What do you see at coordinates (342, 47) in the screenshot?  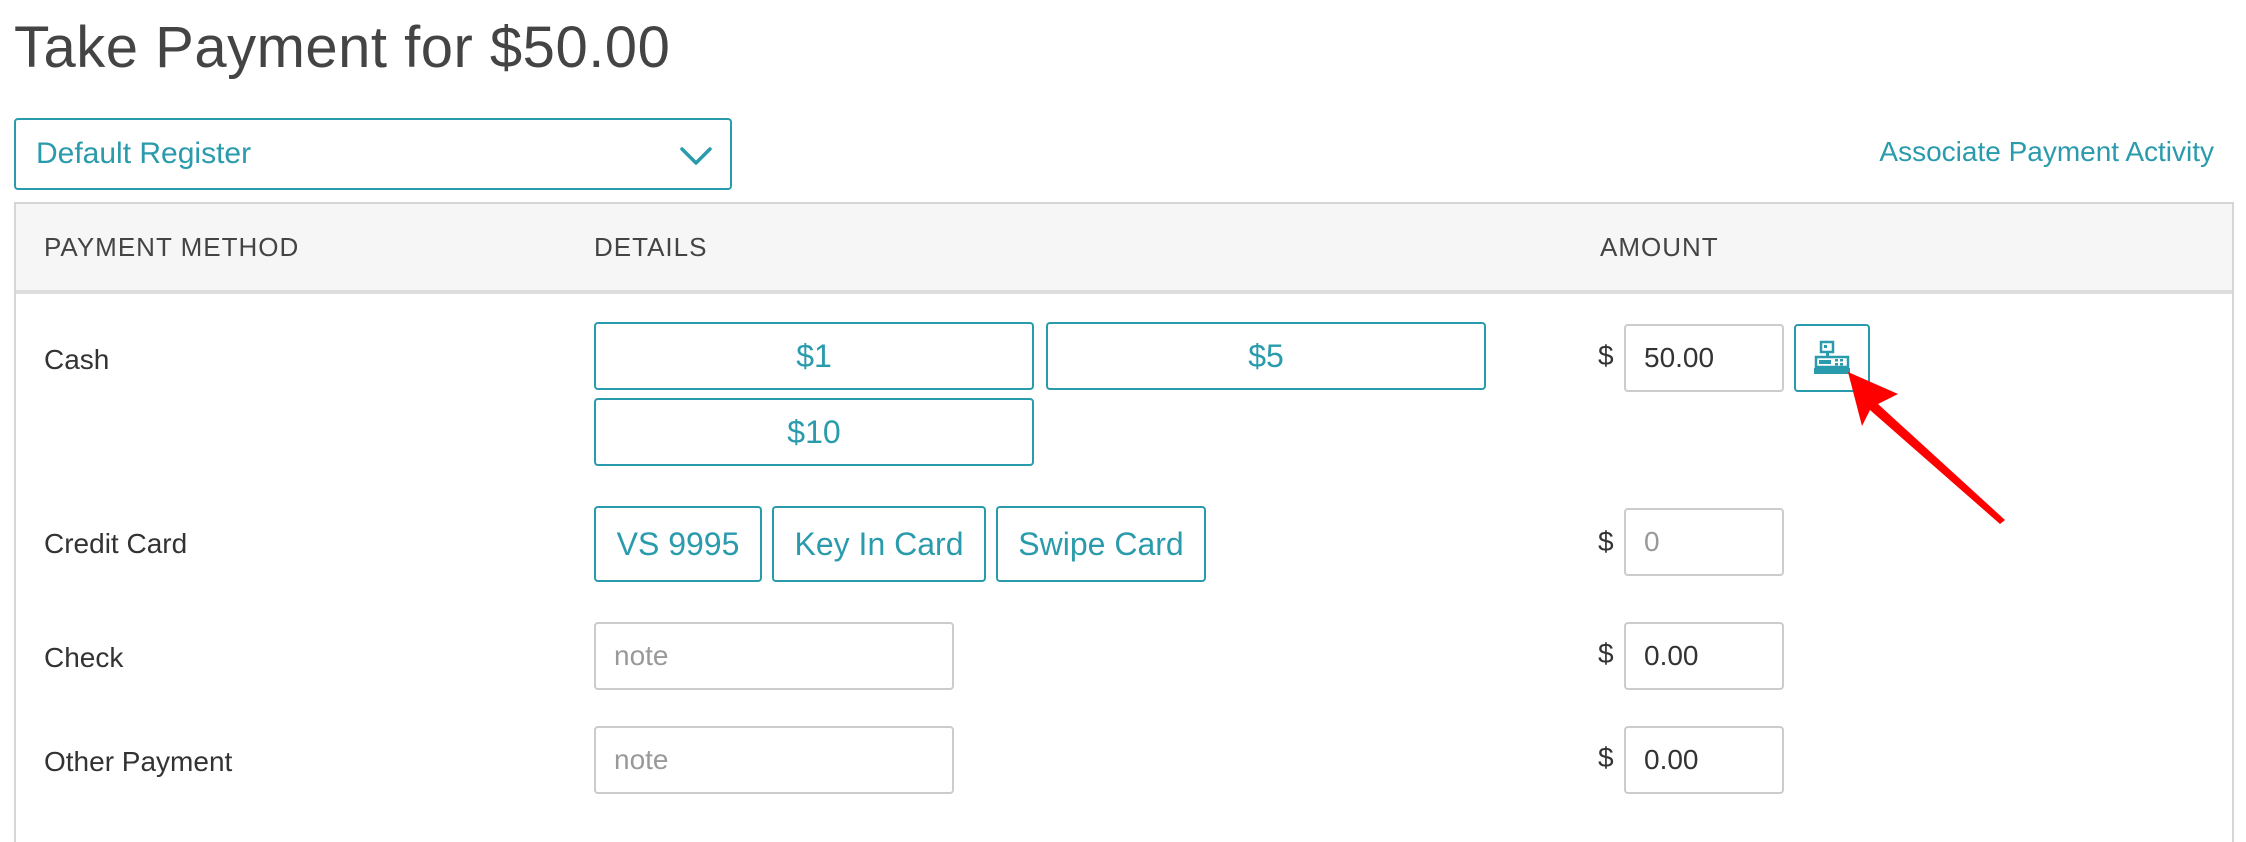 I see `page-title: Take Payment for $50.00` at bounding box center [342, 47].